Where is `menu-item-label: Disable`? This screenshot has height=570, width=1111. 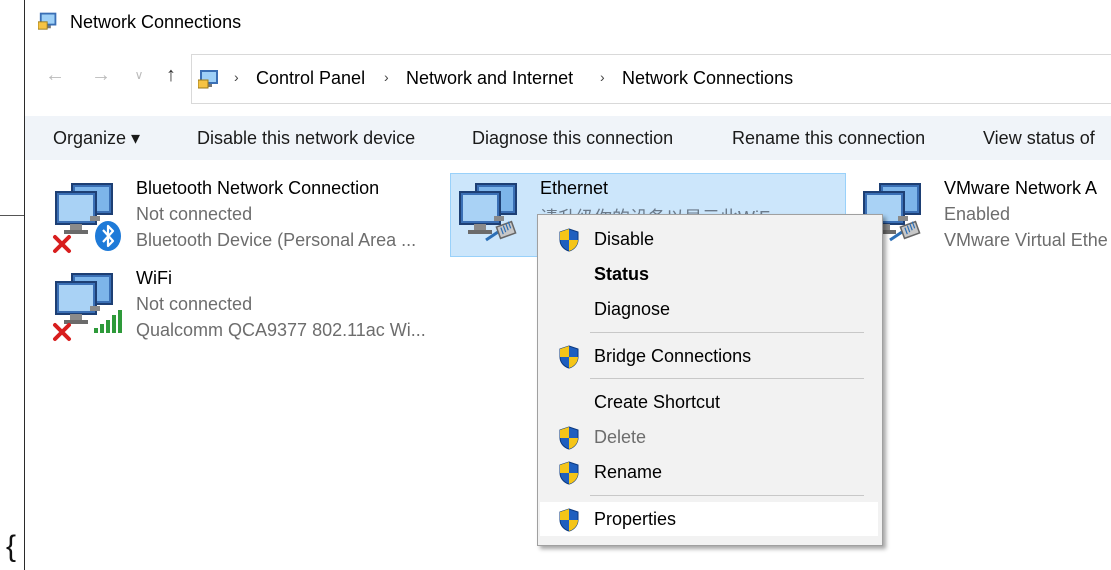 menu-item-label: Disable is located at coordinates (624, 239).